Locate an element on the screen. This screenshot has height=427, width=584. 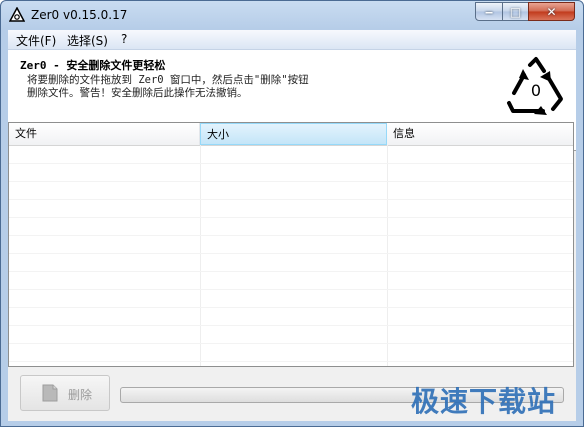
logo-digit: 0 is located at coordinates (536, 90).